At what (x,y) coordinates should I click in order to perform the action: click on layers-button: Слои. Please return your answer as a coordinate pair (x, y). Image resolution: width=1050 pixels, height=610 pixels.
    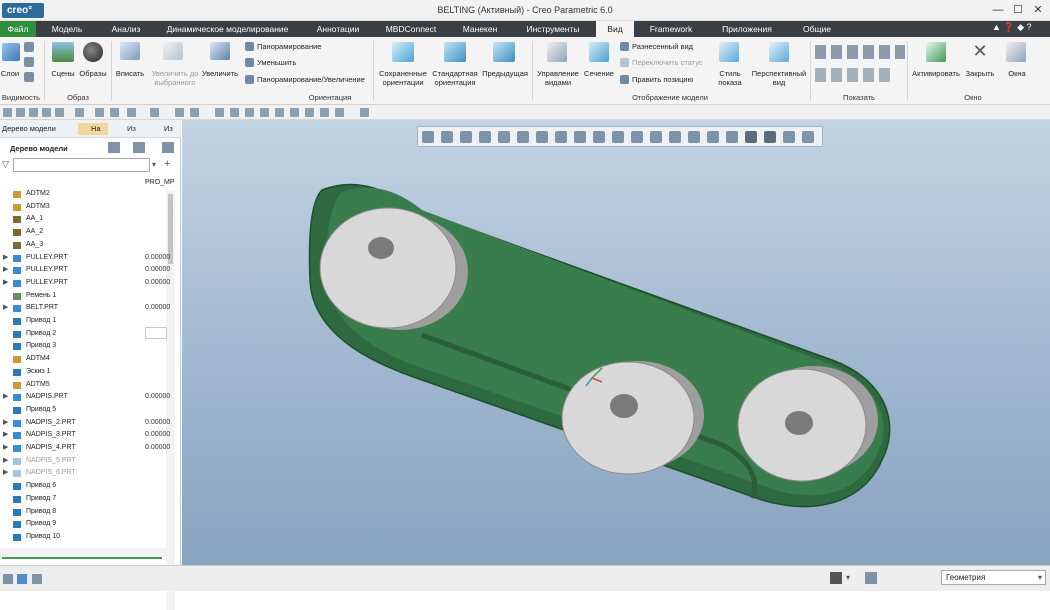
    Looking at the image, I should click on (10, 73).